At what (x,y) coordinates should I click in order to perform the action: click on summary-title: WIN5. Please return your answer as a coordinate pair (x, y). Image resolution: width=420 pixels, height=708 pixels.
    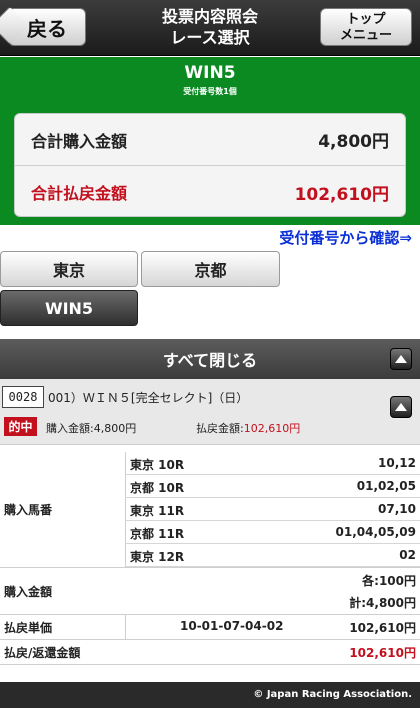
    Looking at the image, I should click on (210, 73).